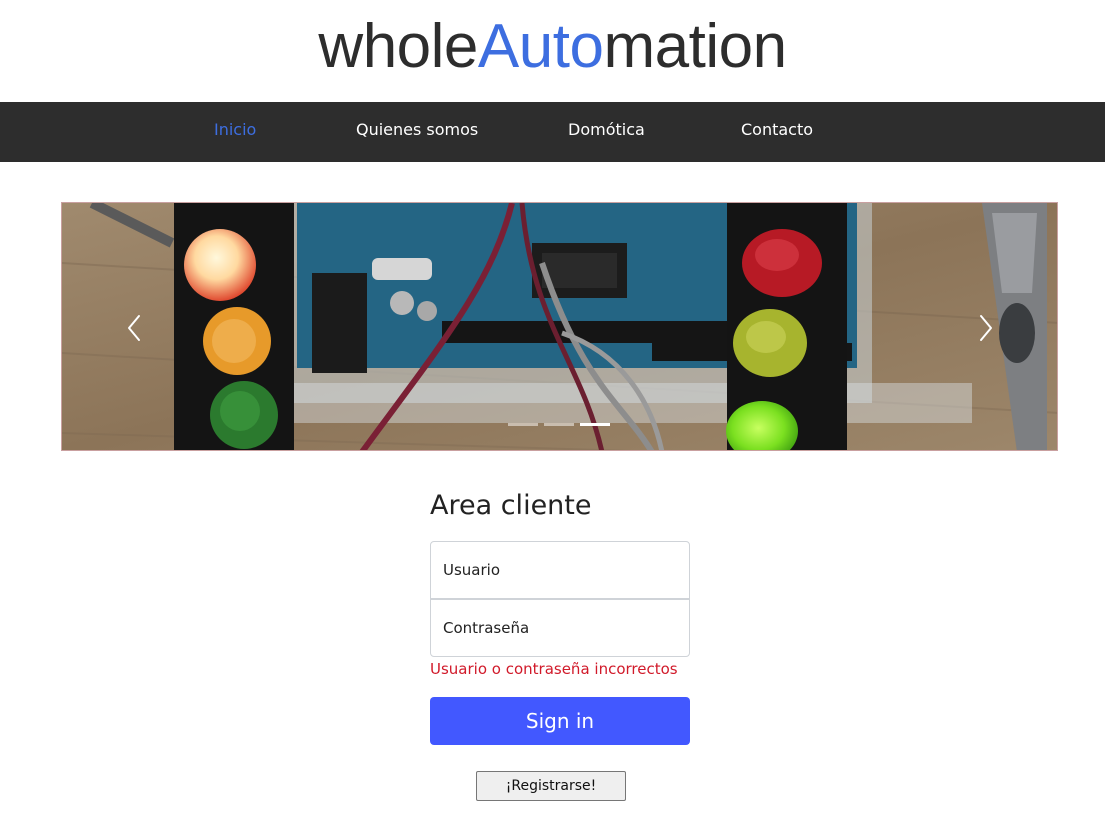 The image size is (1105, 836). I want to click on password-field, so click(560, 628).